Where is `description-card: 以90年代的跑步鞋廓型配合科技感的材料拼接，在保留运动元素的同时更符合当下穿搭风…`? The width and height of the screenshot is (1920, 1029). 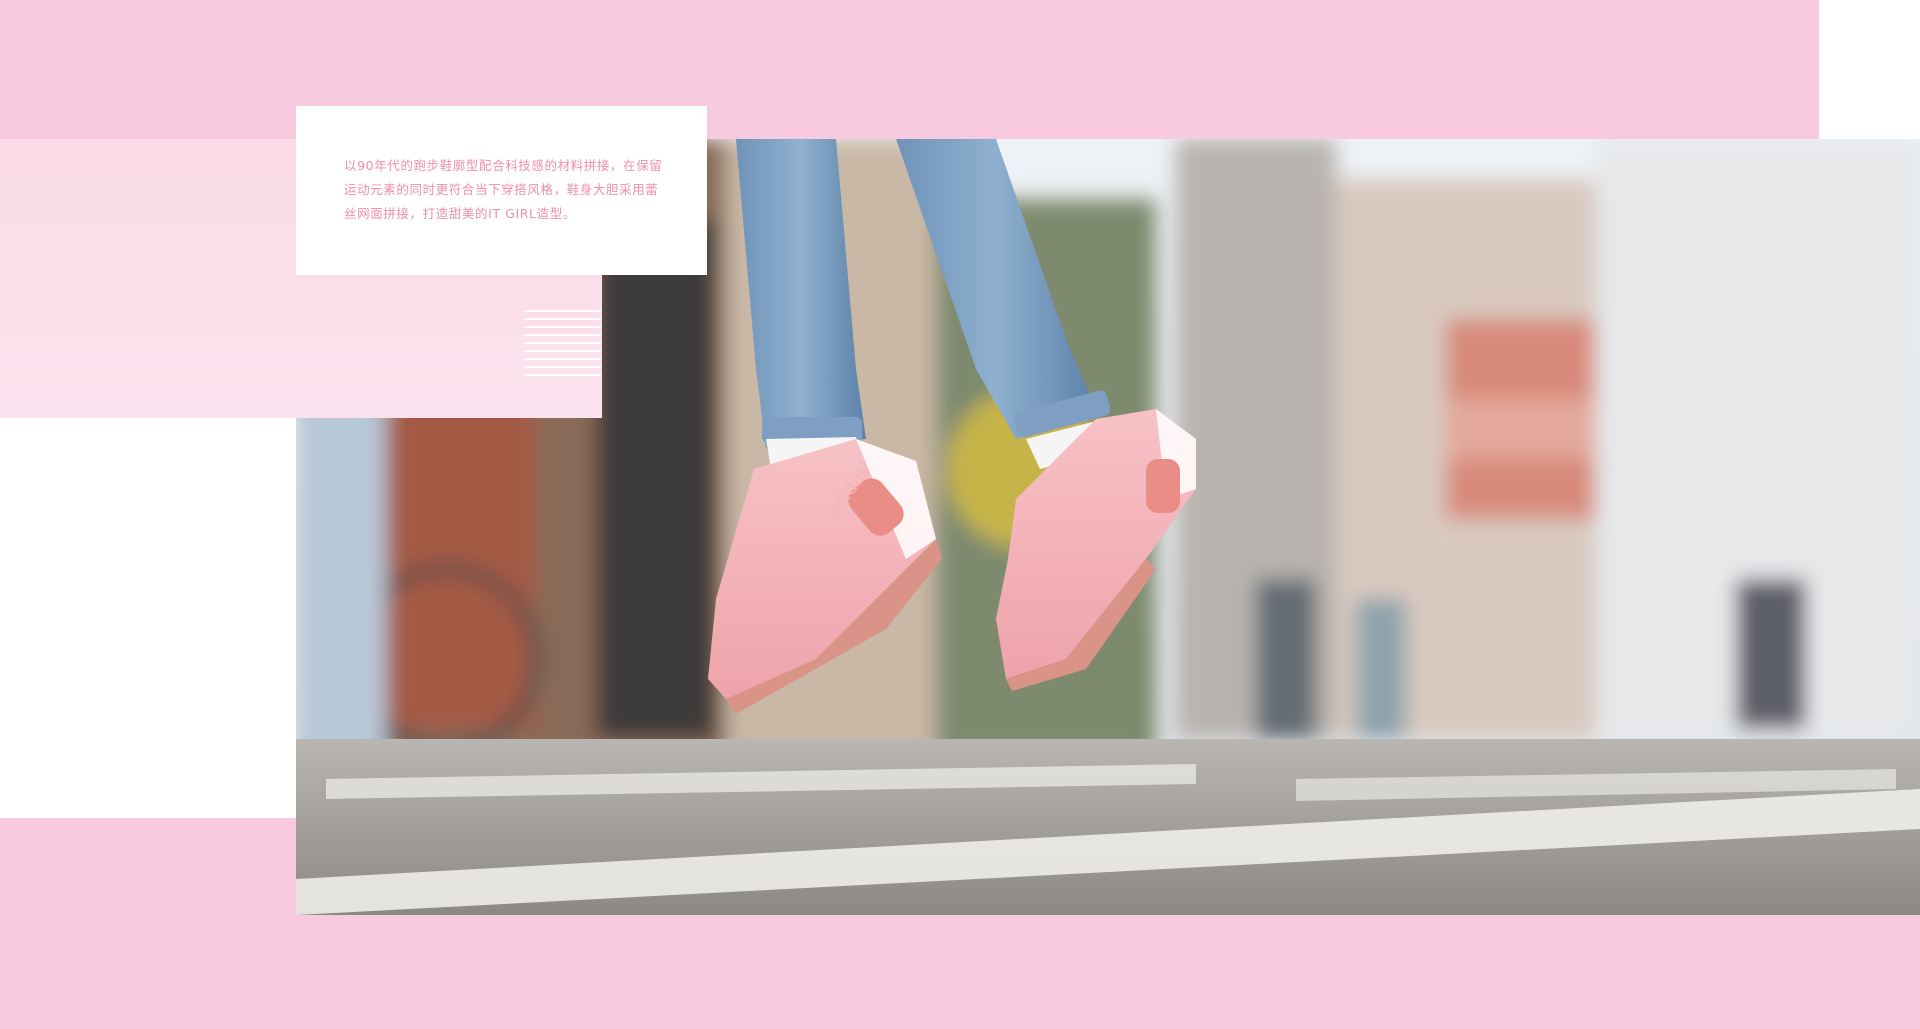 description-card: 以90年代的跑步鞋廓型配合科技感的材料拼接，在保留运动元素的同时更符合当下穿搭风… is located at coordinates (501, 190).